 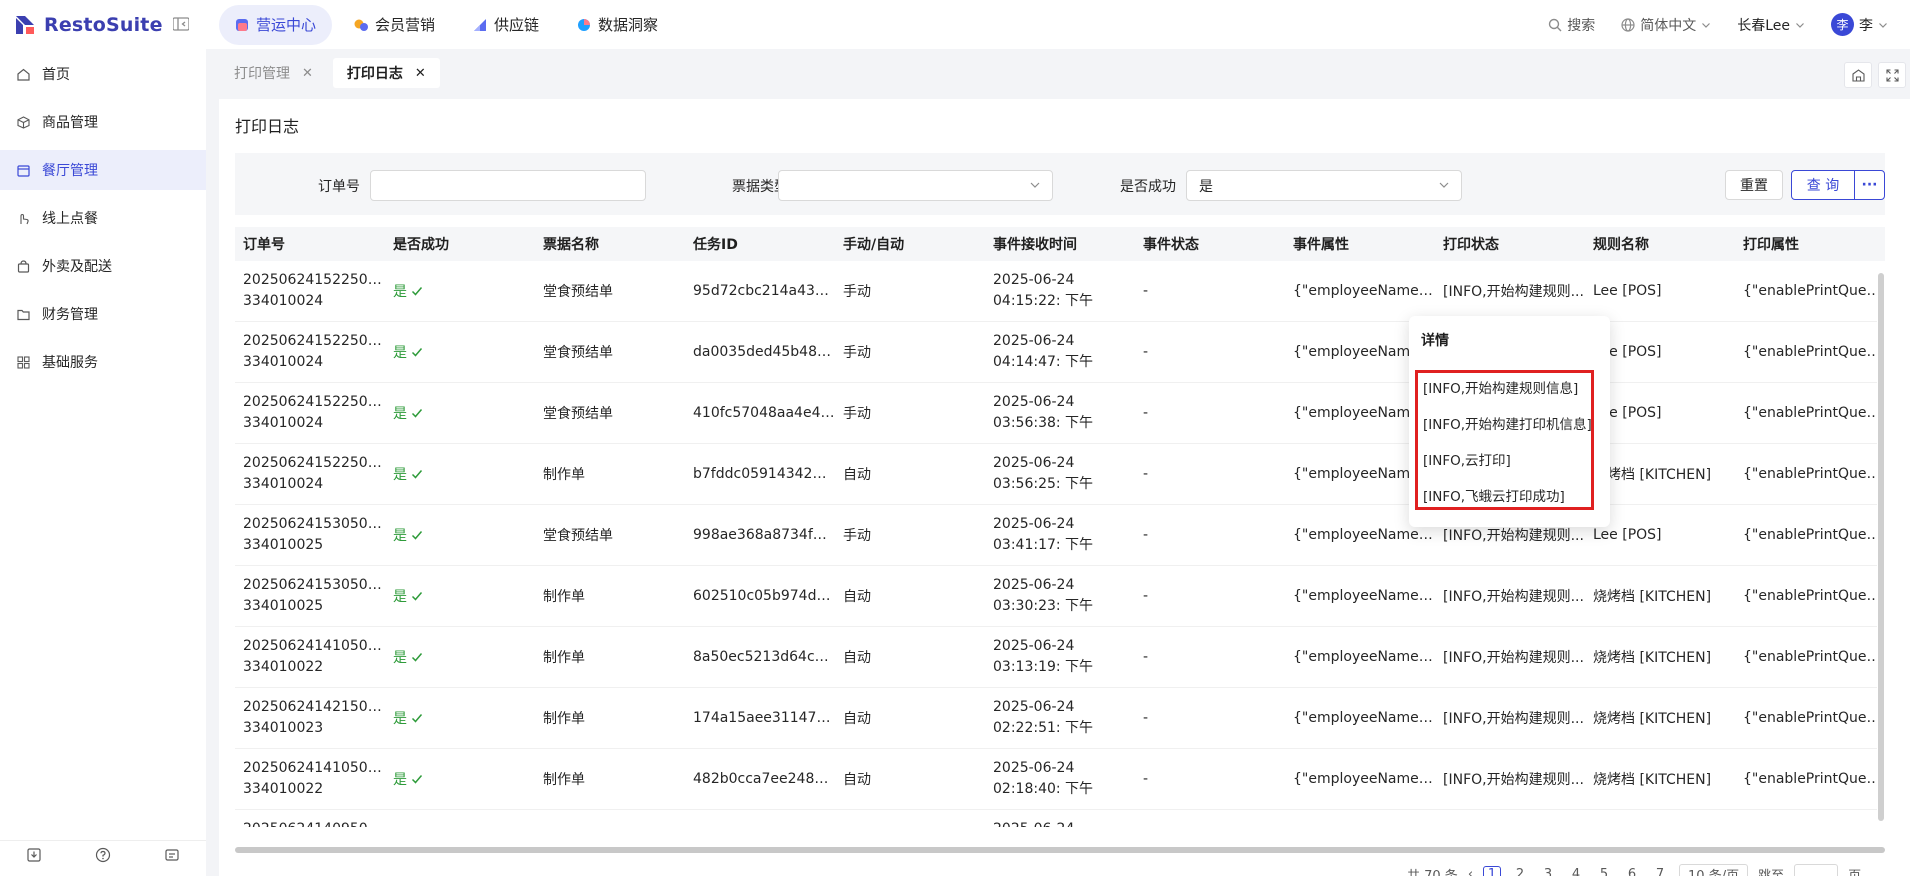 I want to click on tab-print-log: 打印日志 ✕, so click(x=386, y=73).